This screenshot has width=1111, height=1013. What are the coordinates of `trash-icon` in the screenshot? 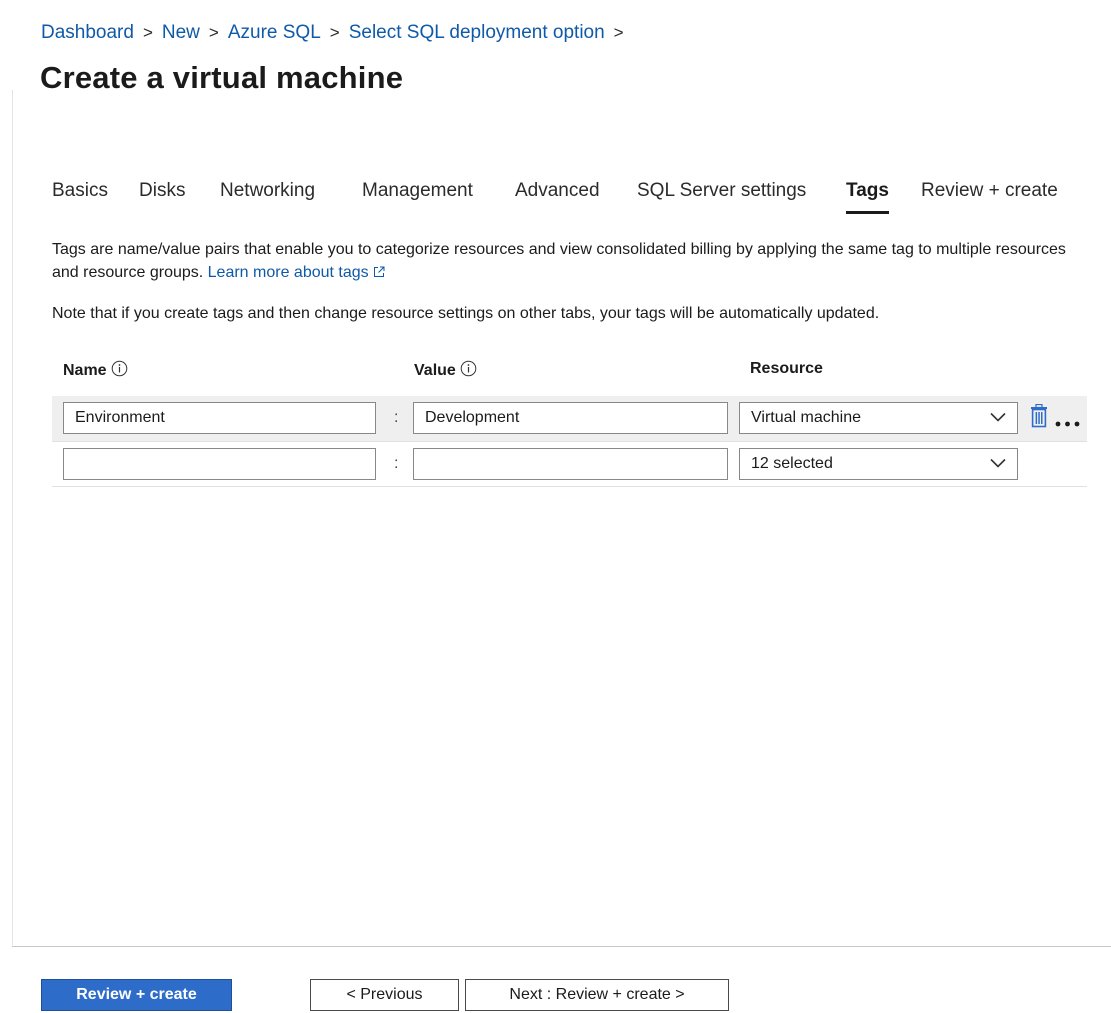 It's located at (1039, 418).